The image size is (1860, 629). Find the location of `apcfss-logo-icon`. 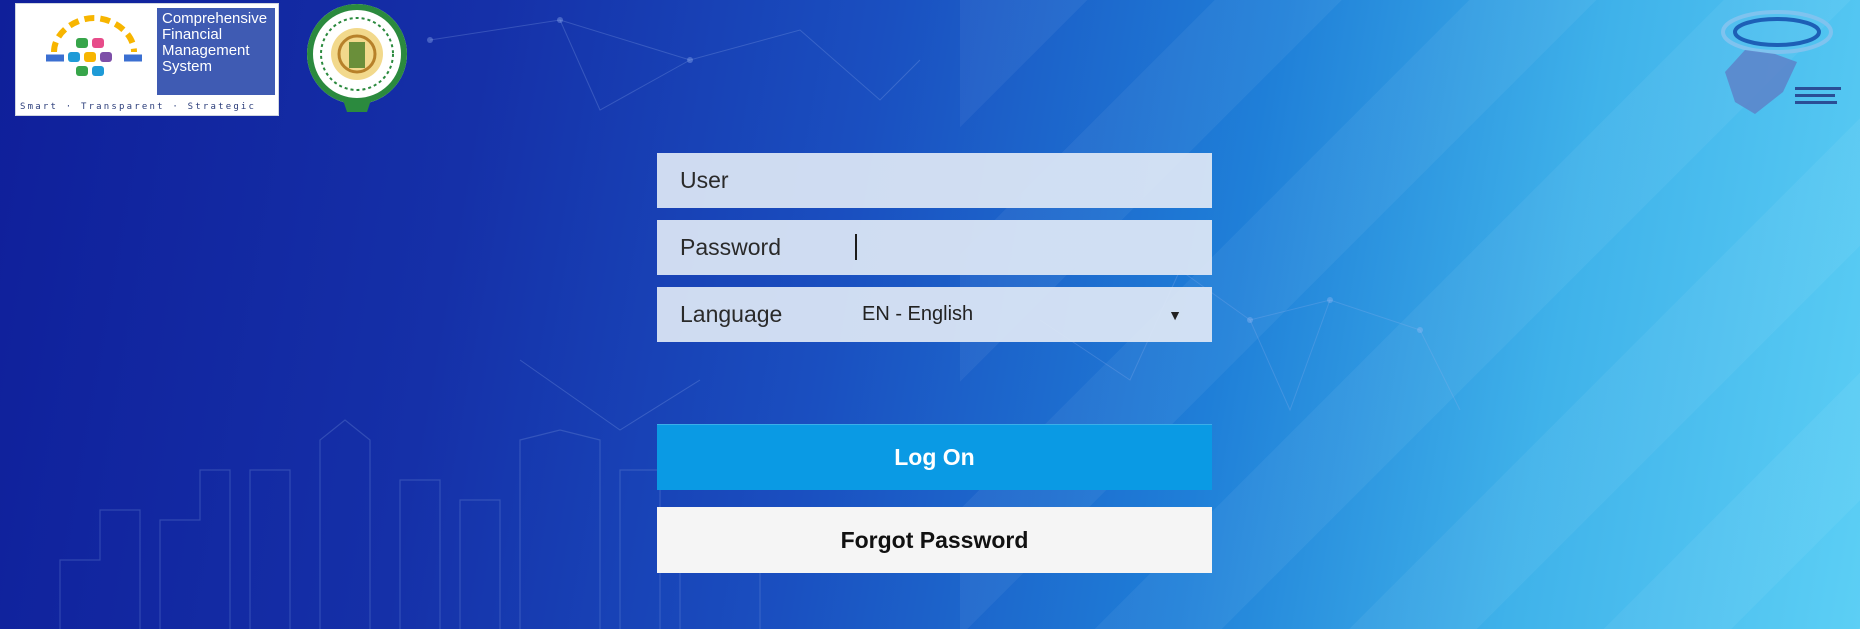

apcfss-logo-icon is located at coordinates (1781, 62).